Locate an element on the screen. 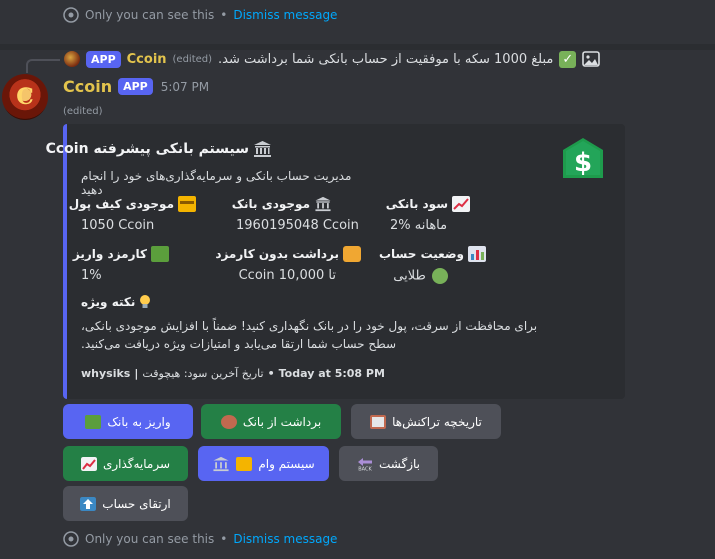  note-title-text: نکته ویژه is located at coordinates (108, 302).